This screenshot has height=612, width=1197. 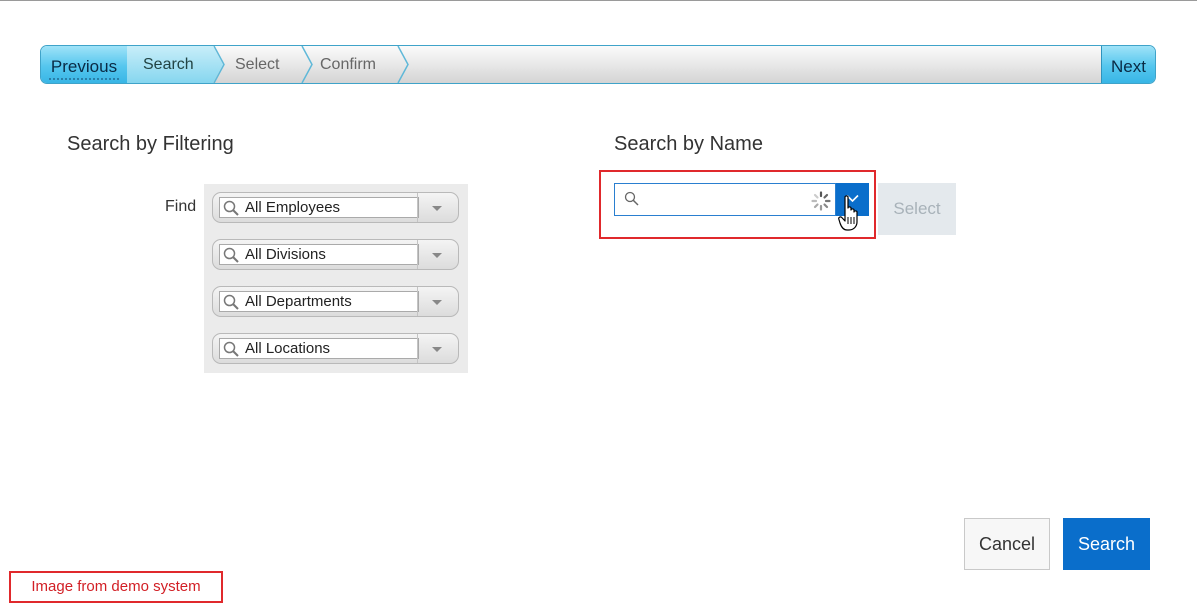 I want to click on filter-heading: Search by Filtering, so click(x=150, y=144).